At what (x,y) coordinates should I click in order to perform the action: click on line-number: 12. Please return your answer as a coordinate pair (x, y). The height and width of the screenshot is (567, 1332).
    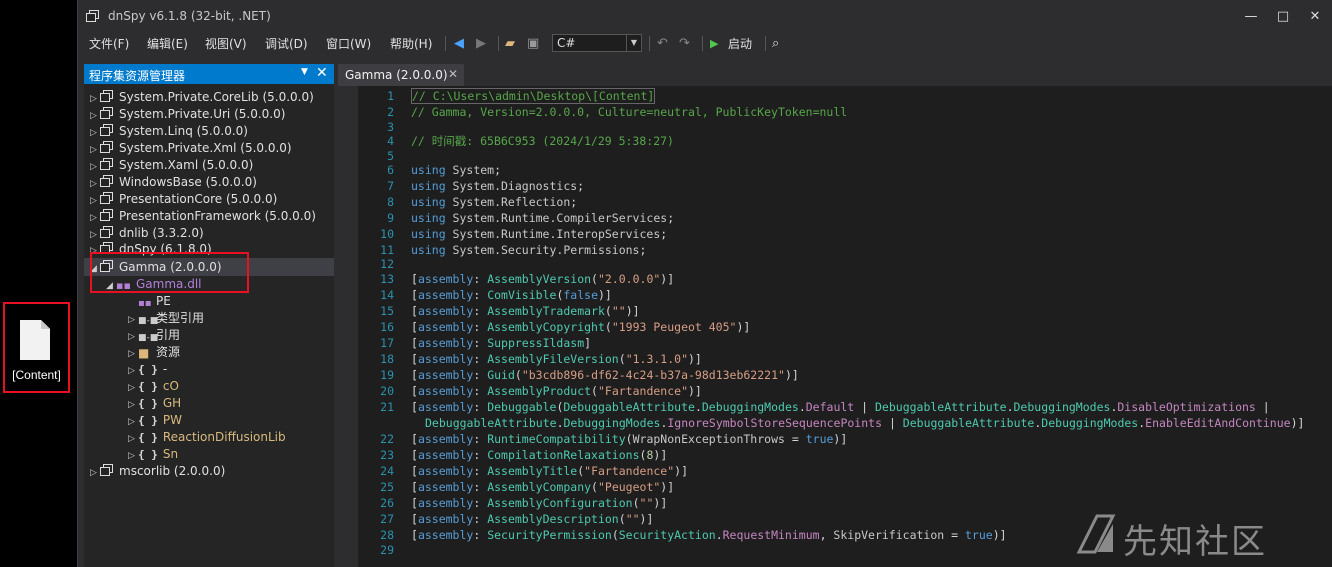
    Looking at the image, I should click on (387, 264).